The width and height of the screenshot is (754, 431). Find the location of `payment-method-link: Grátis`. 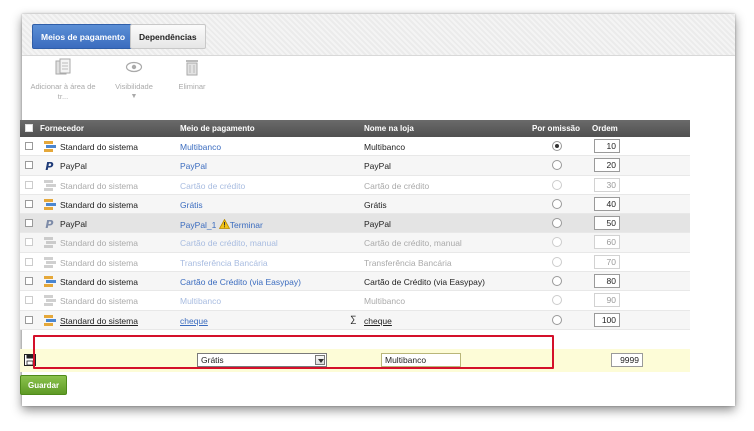

payment-method-link: Grátis is located at coordinates (191, 205).